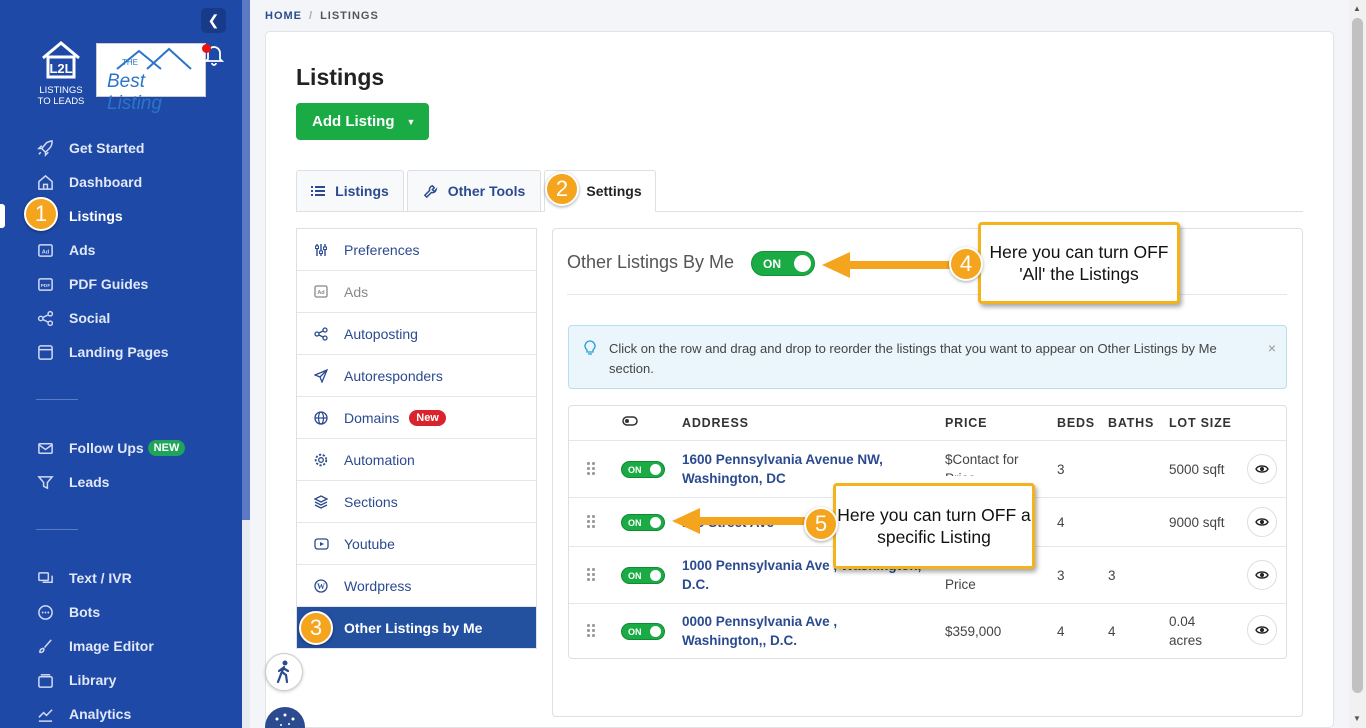  What do you see at coordinates (45, 284) in the screenshot?
I see `pdf-icon: PDF` at bounding box center [45, 284].